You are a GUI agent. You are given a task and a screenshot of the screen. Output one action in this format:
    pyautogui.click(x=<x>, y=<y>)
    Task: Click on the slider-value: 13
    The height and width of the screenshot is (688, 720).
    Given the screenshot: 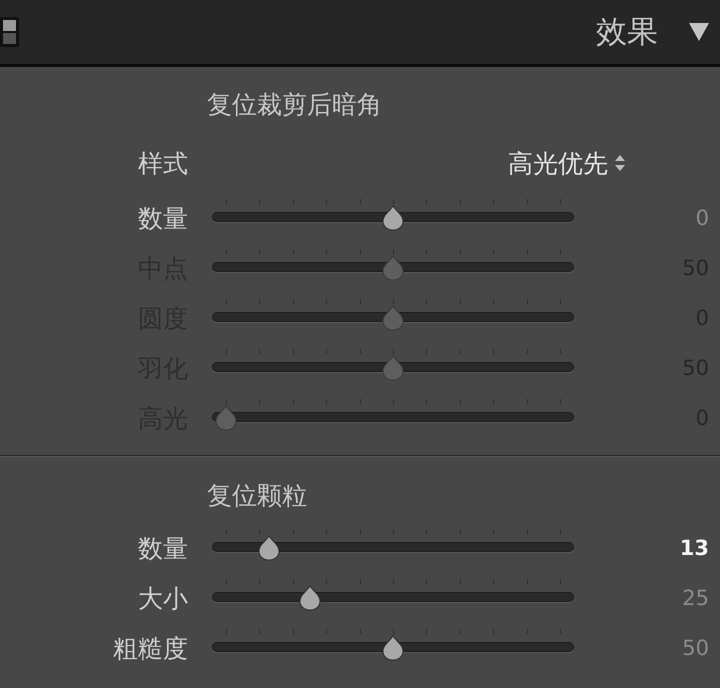 What is the action you would take?
    pyautogui.click(x=653, y=548)
    